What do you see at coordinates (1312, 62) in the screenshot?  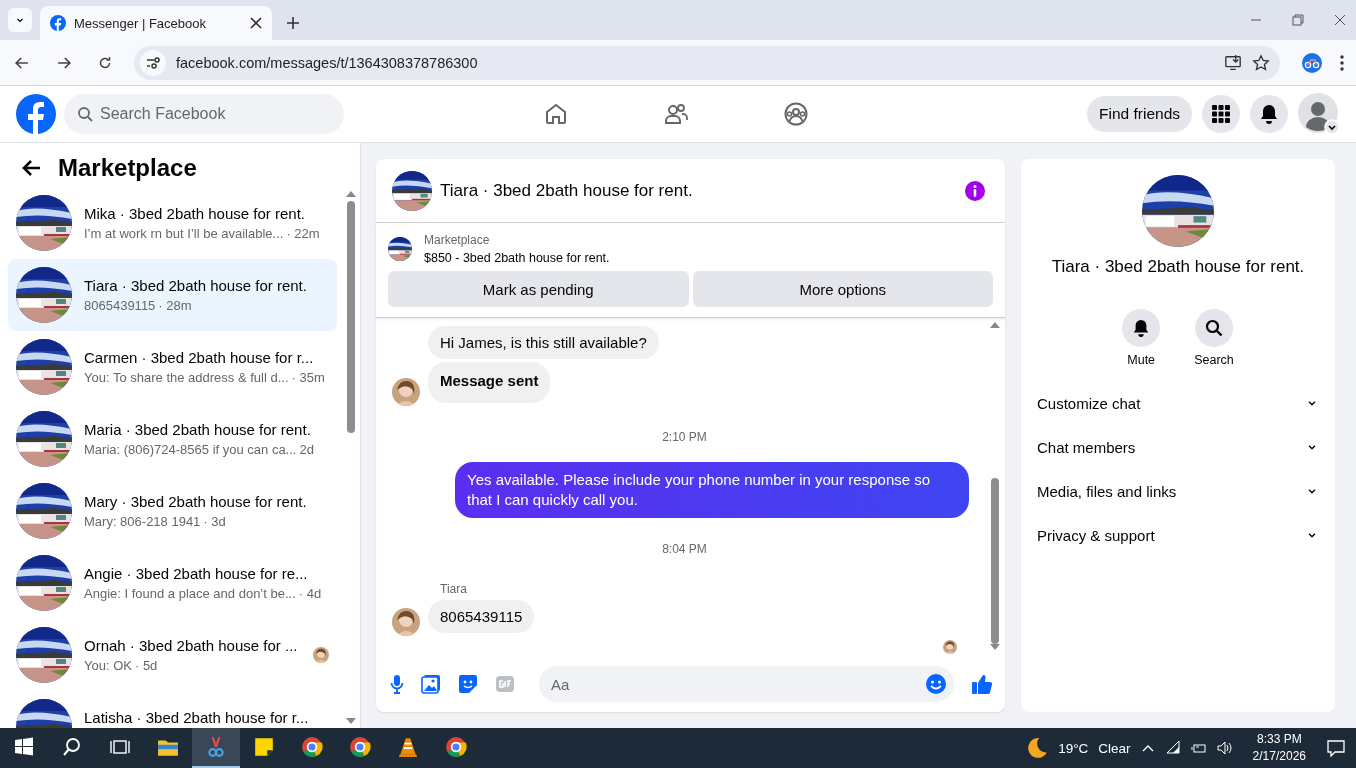 I see `profile-avatar-icon` at bounding box center [1312, 62].